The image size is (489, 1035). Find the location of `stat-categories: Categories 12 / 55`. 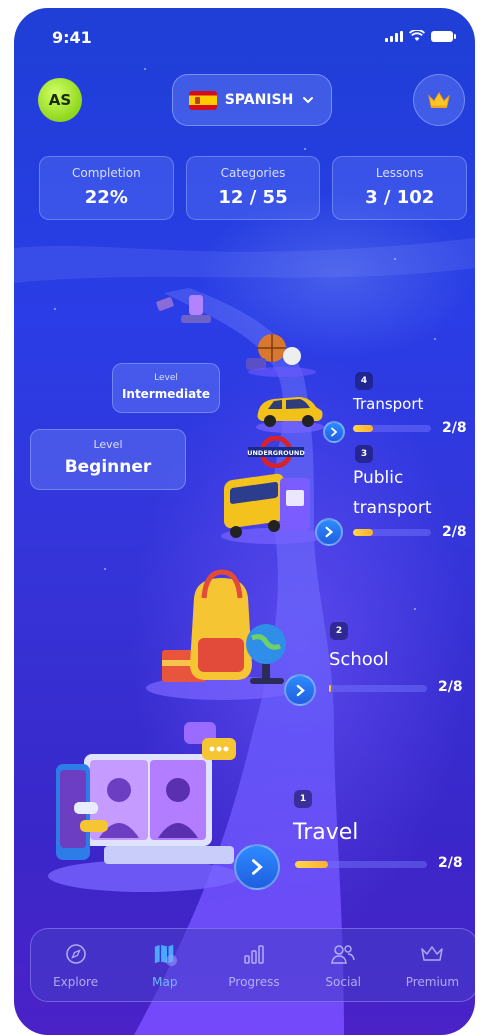

stat-categories: Categories 12 / 55 is located at coordinates (253, 188).